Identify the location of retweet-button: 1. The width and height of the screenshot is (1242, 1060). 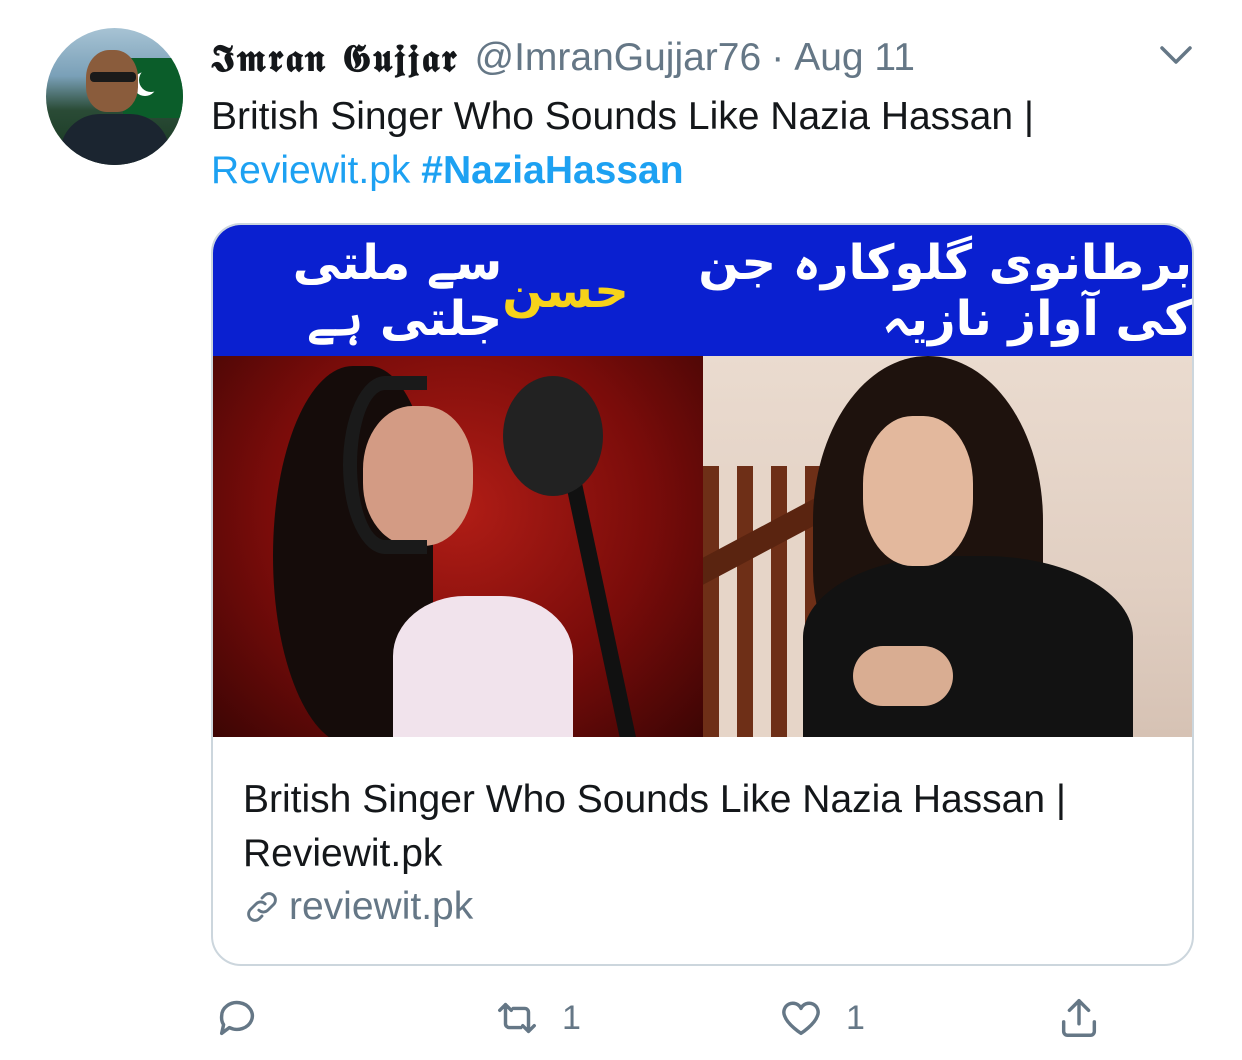
(537, 1018).